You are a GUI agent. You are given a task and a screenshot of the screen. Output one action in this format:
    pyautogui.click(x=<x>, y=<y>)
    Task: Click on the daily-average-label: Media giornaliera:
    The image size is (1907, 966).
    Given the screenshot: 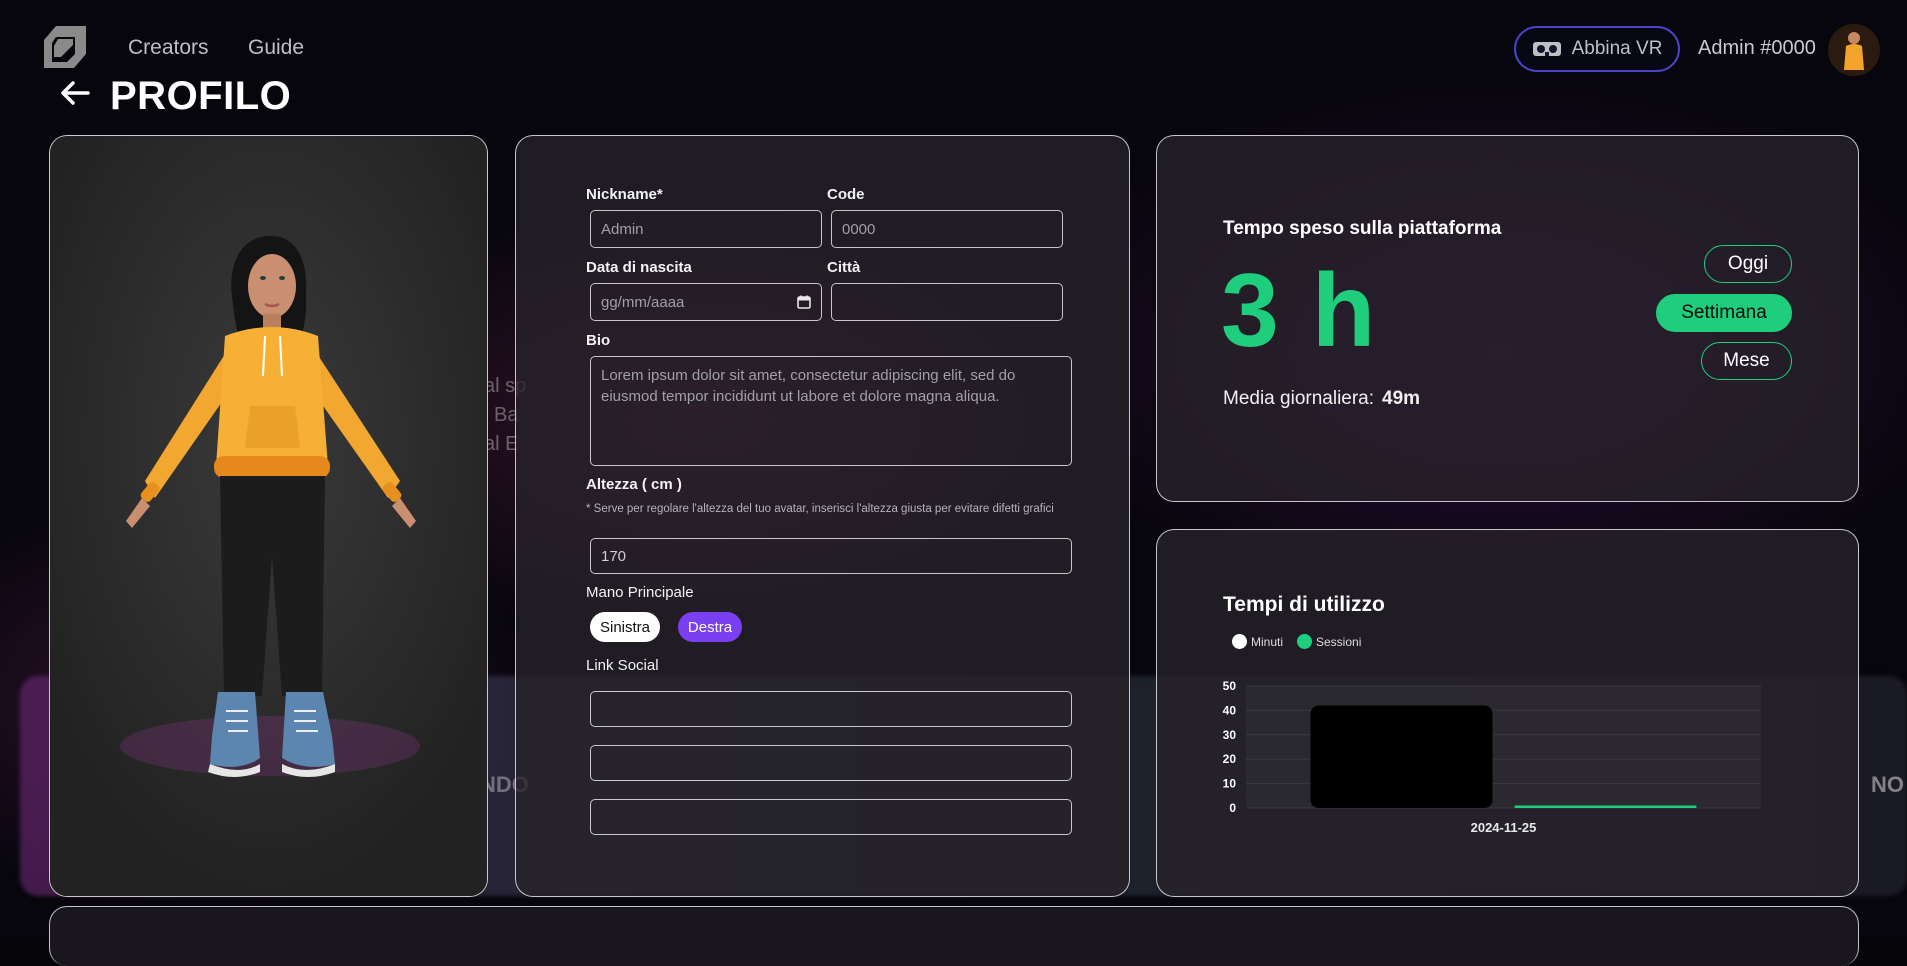 What is the action you would take?
    pyautogui.click(x=1299, y=398)
    